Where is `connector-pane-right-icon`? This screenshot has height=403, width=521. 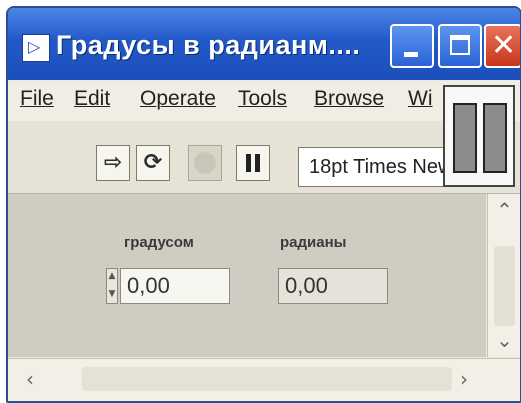 connector-pane-right-icon is located at coordinates (495, 138).